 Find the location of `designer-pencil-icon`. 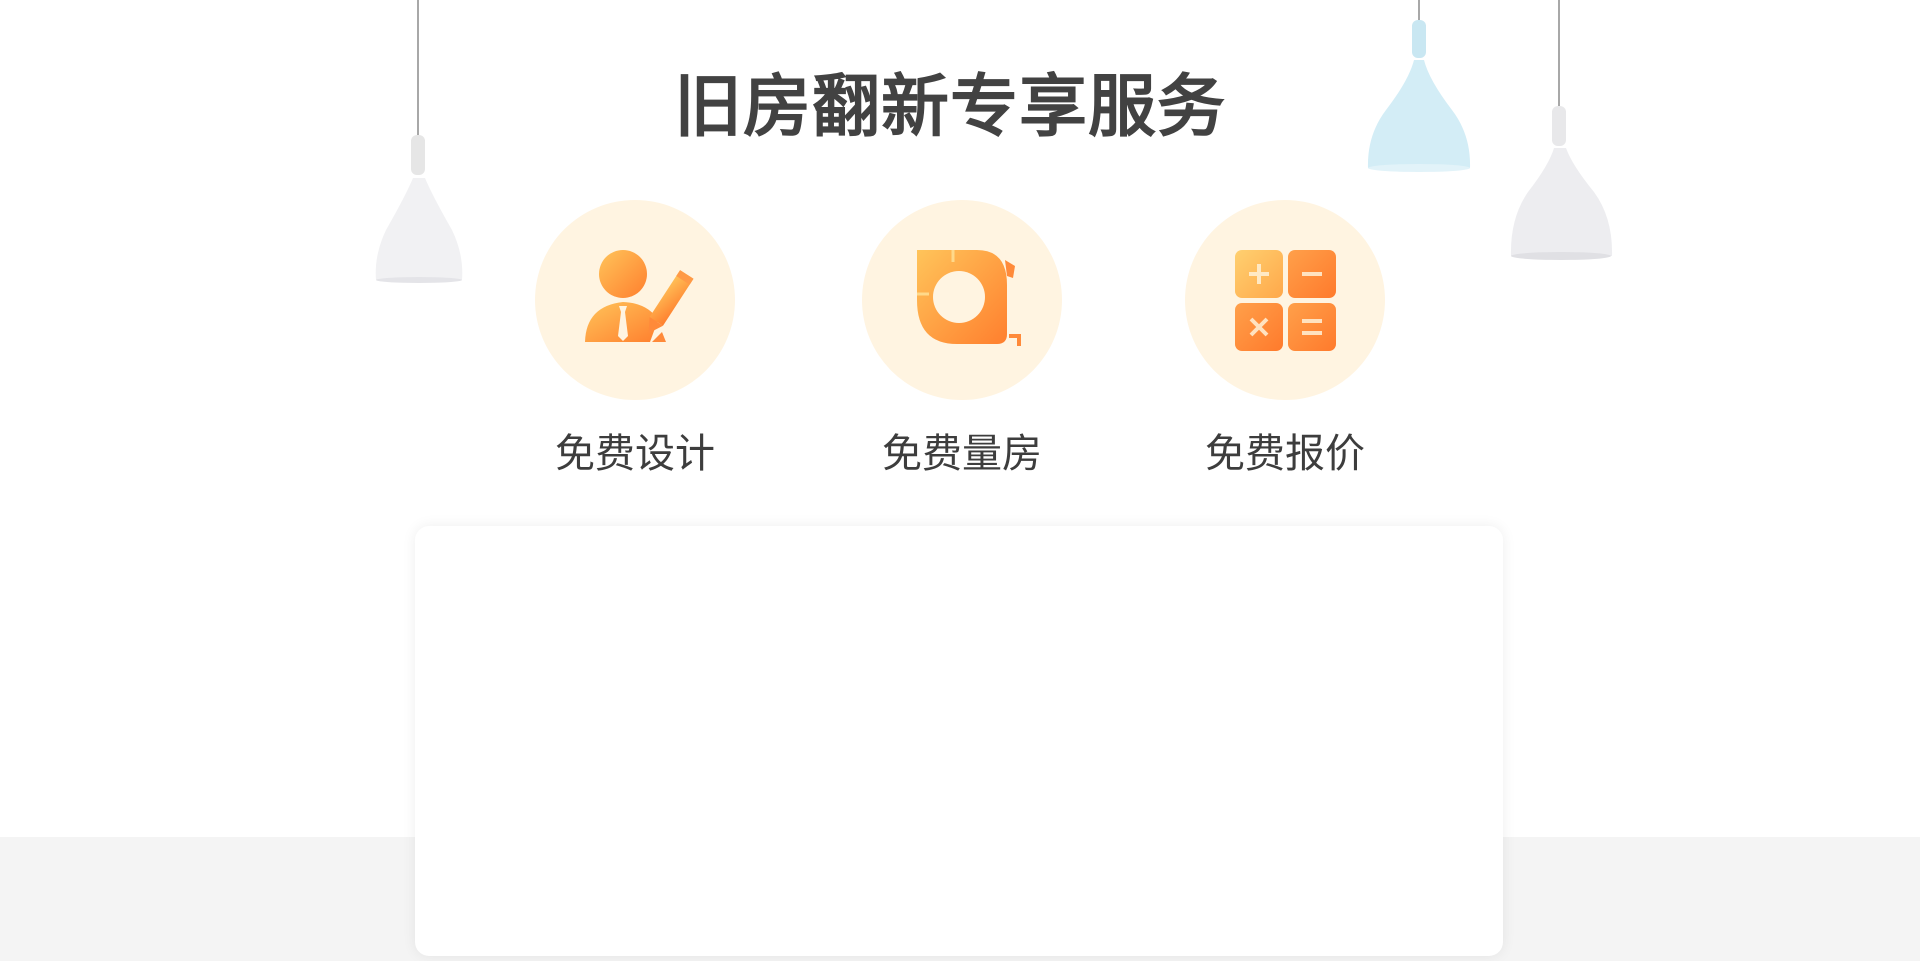

designer-pencil-icon is located at coordinates (639, 296).